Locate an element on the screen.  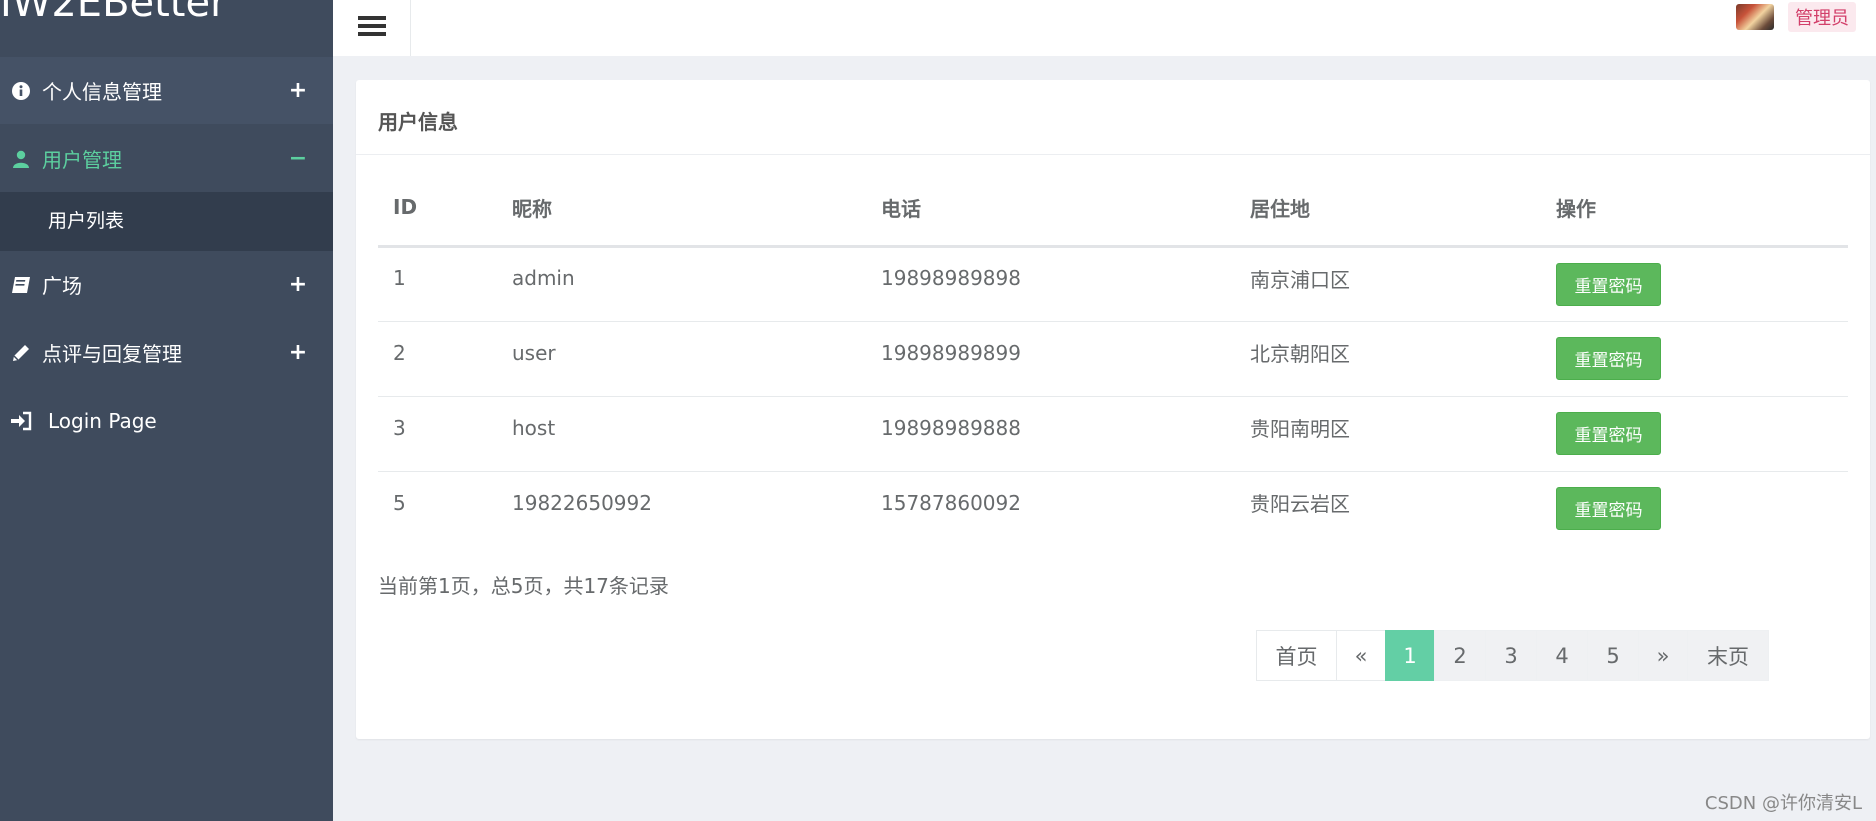
user-area: 管理员 is located at coordinates (1796, 17).